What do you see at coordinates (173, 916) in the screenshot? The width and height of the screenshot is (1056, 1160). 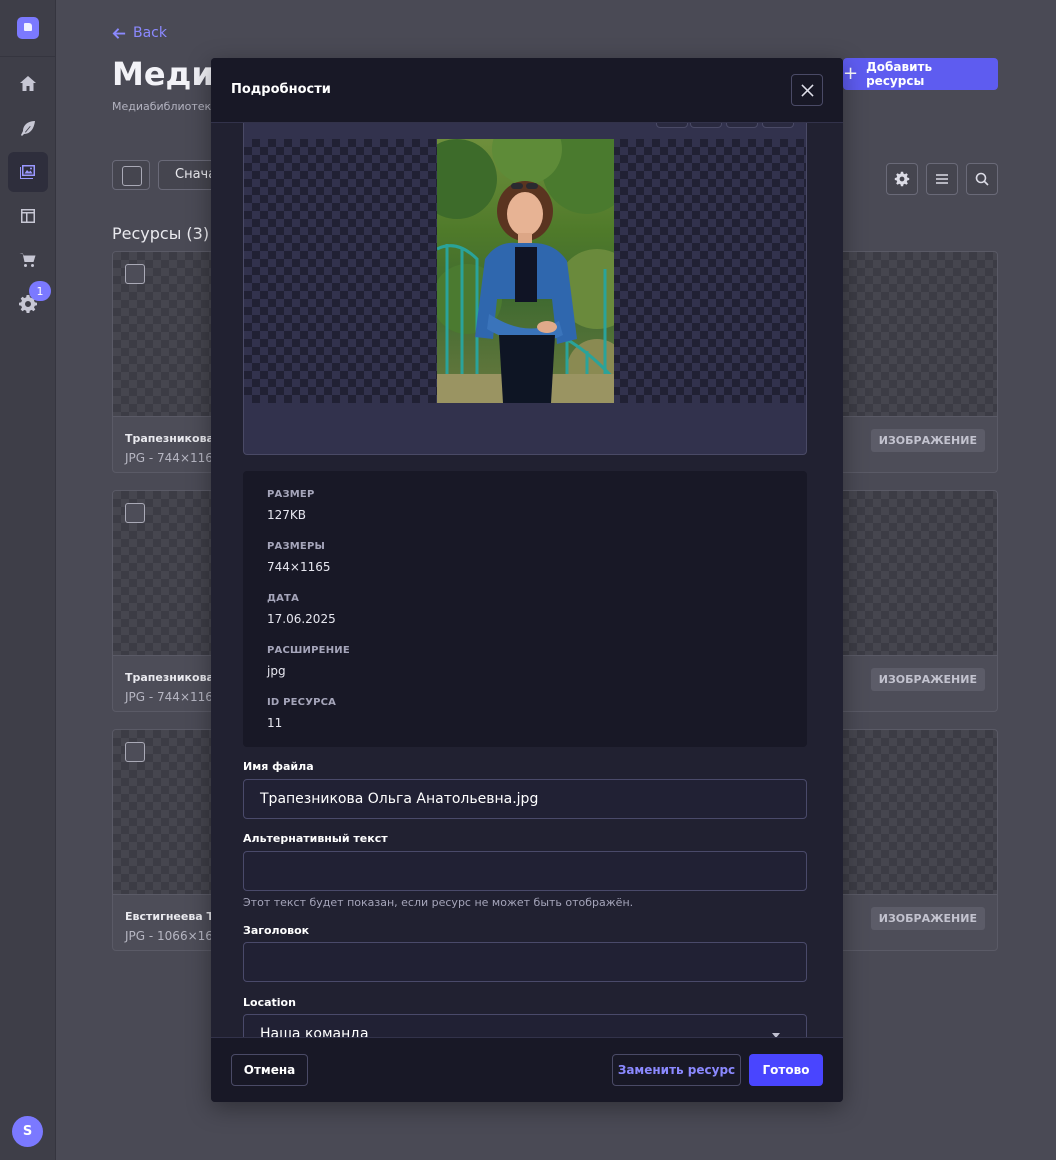 I see `asset-name: Евстигнеева Та` at bounding box center [173, 916].